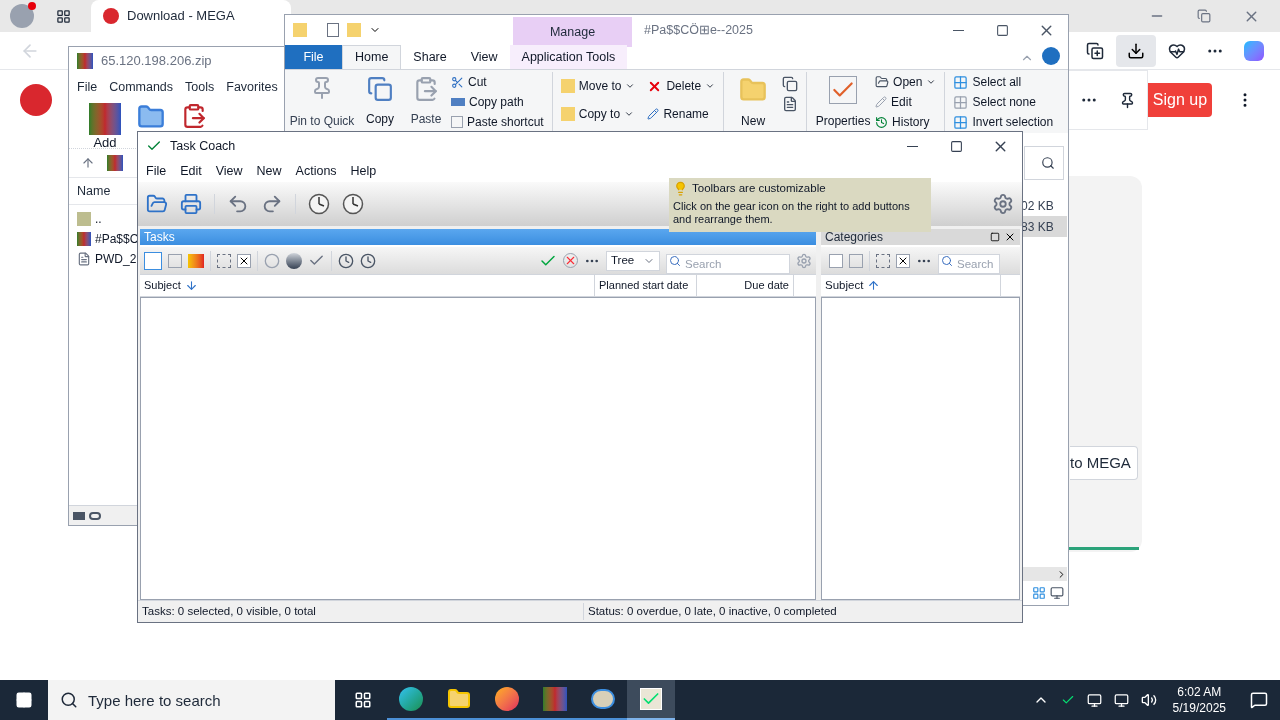 This screenshot has width=1280, height=720. Describe the element at coordinates (759, 188) in the screenshot. I see `tooltip-title: Toolbars are customizable` at that location.